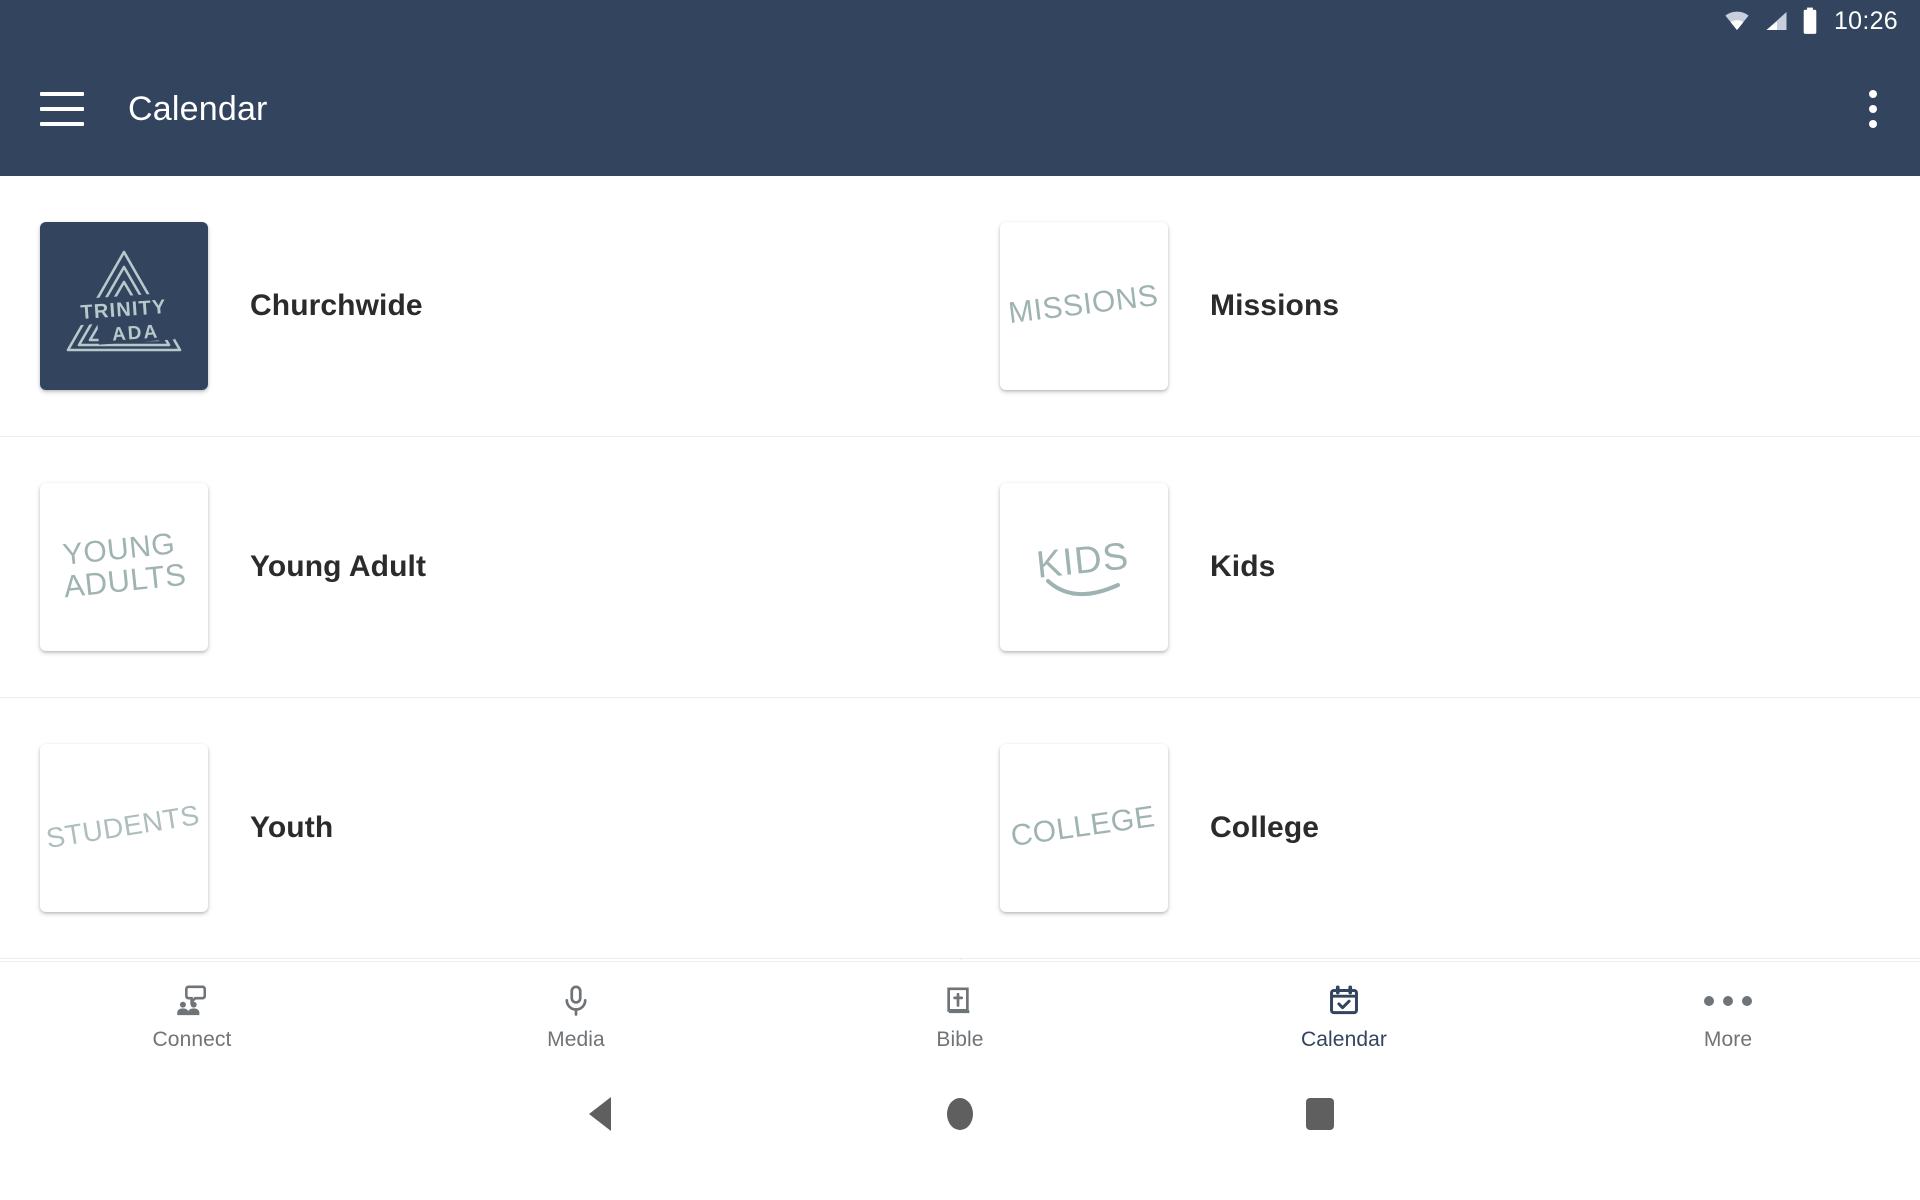 Image resolution: width=1920 pixels, height=1200 pixels. Describe the element at coordinates (1440, 828) in the screenshot. I see `category-item-college: COLLEGE College` at that location.